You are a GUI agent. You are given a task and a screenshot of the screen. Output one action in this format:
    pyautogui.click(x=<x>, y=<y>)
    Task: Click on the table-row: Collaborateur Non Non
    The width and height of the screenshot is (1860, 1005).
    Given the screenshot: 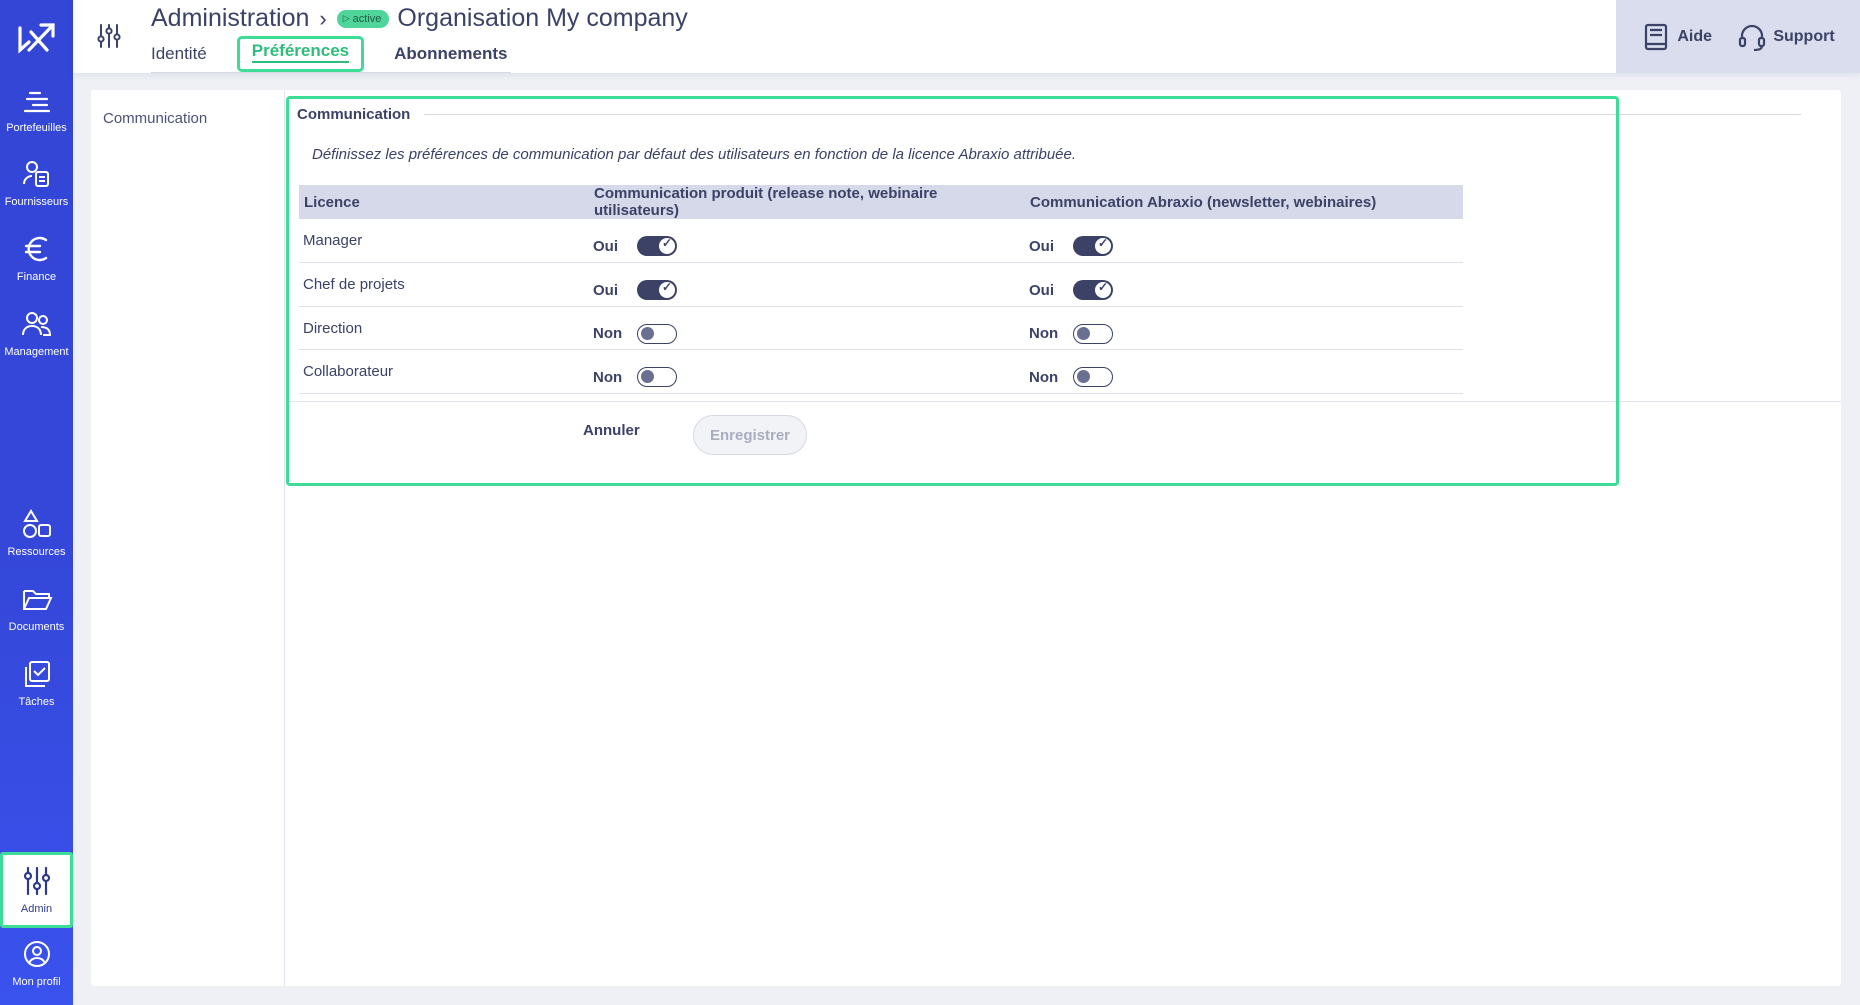 What is the action you would take?
    pyautogui.click(x=881, y=371)
    